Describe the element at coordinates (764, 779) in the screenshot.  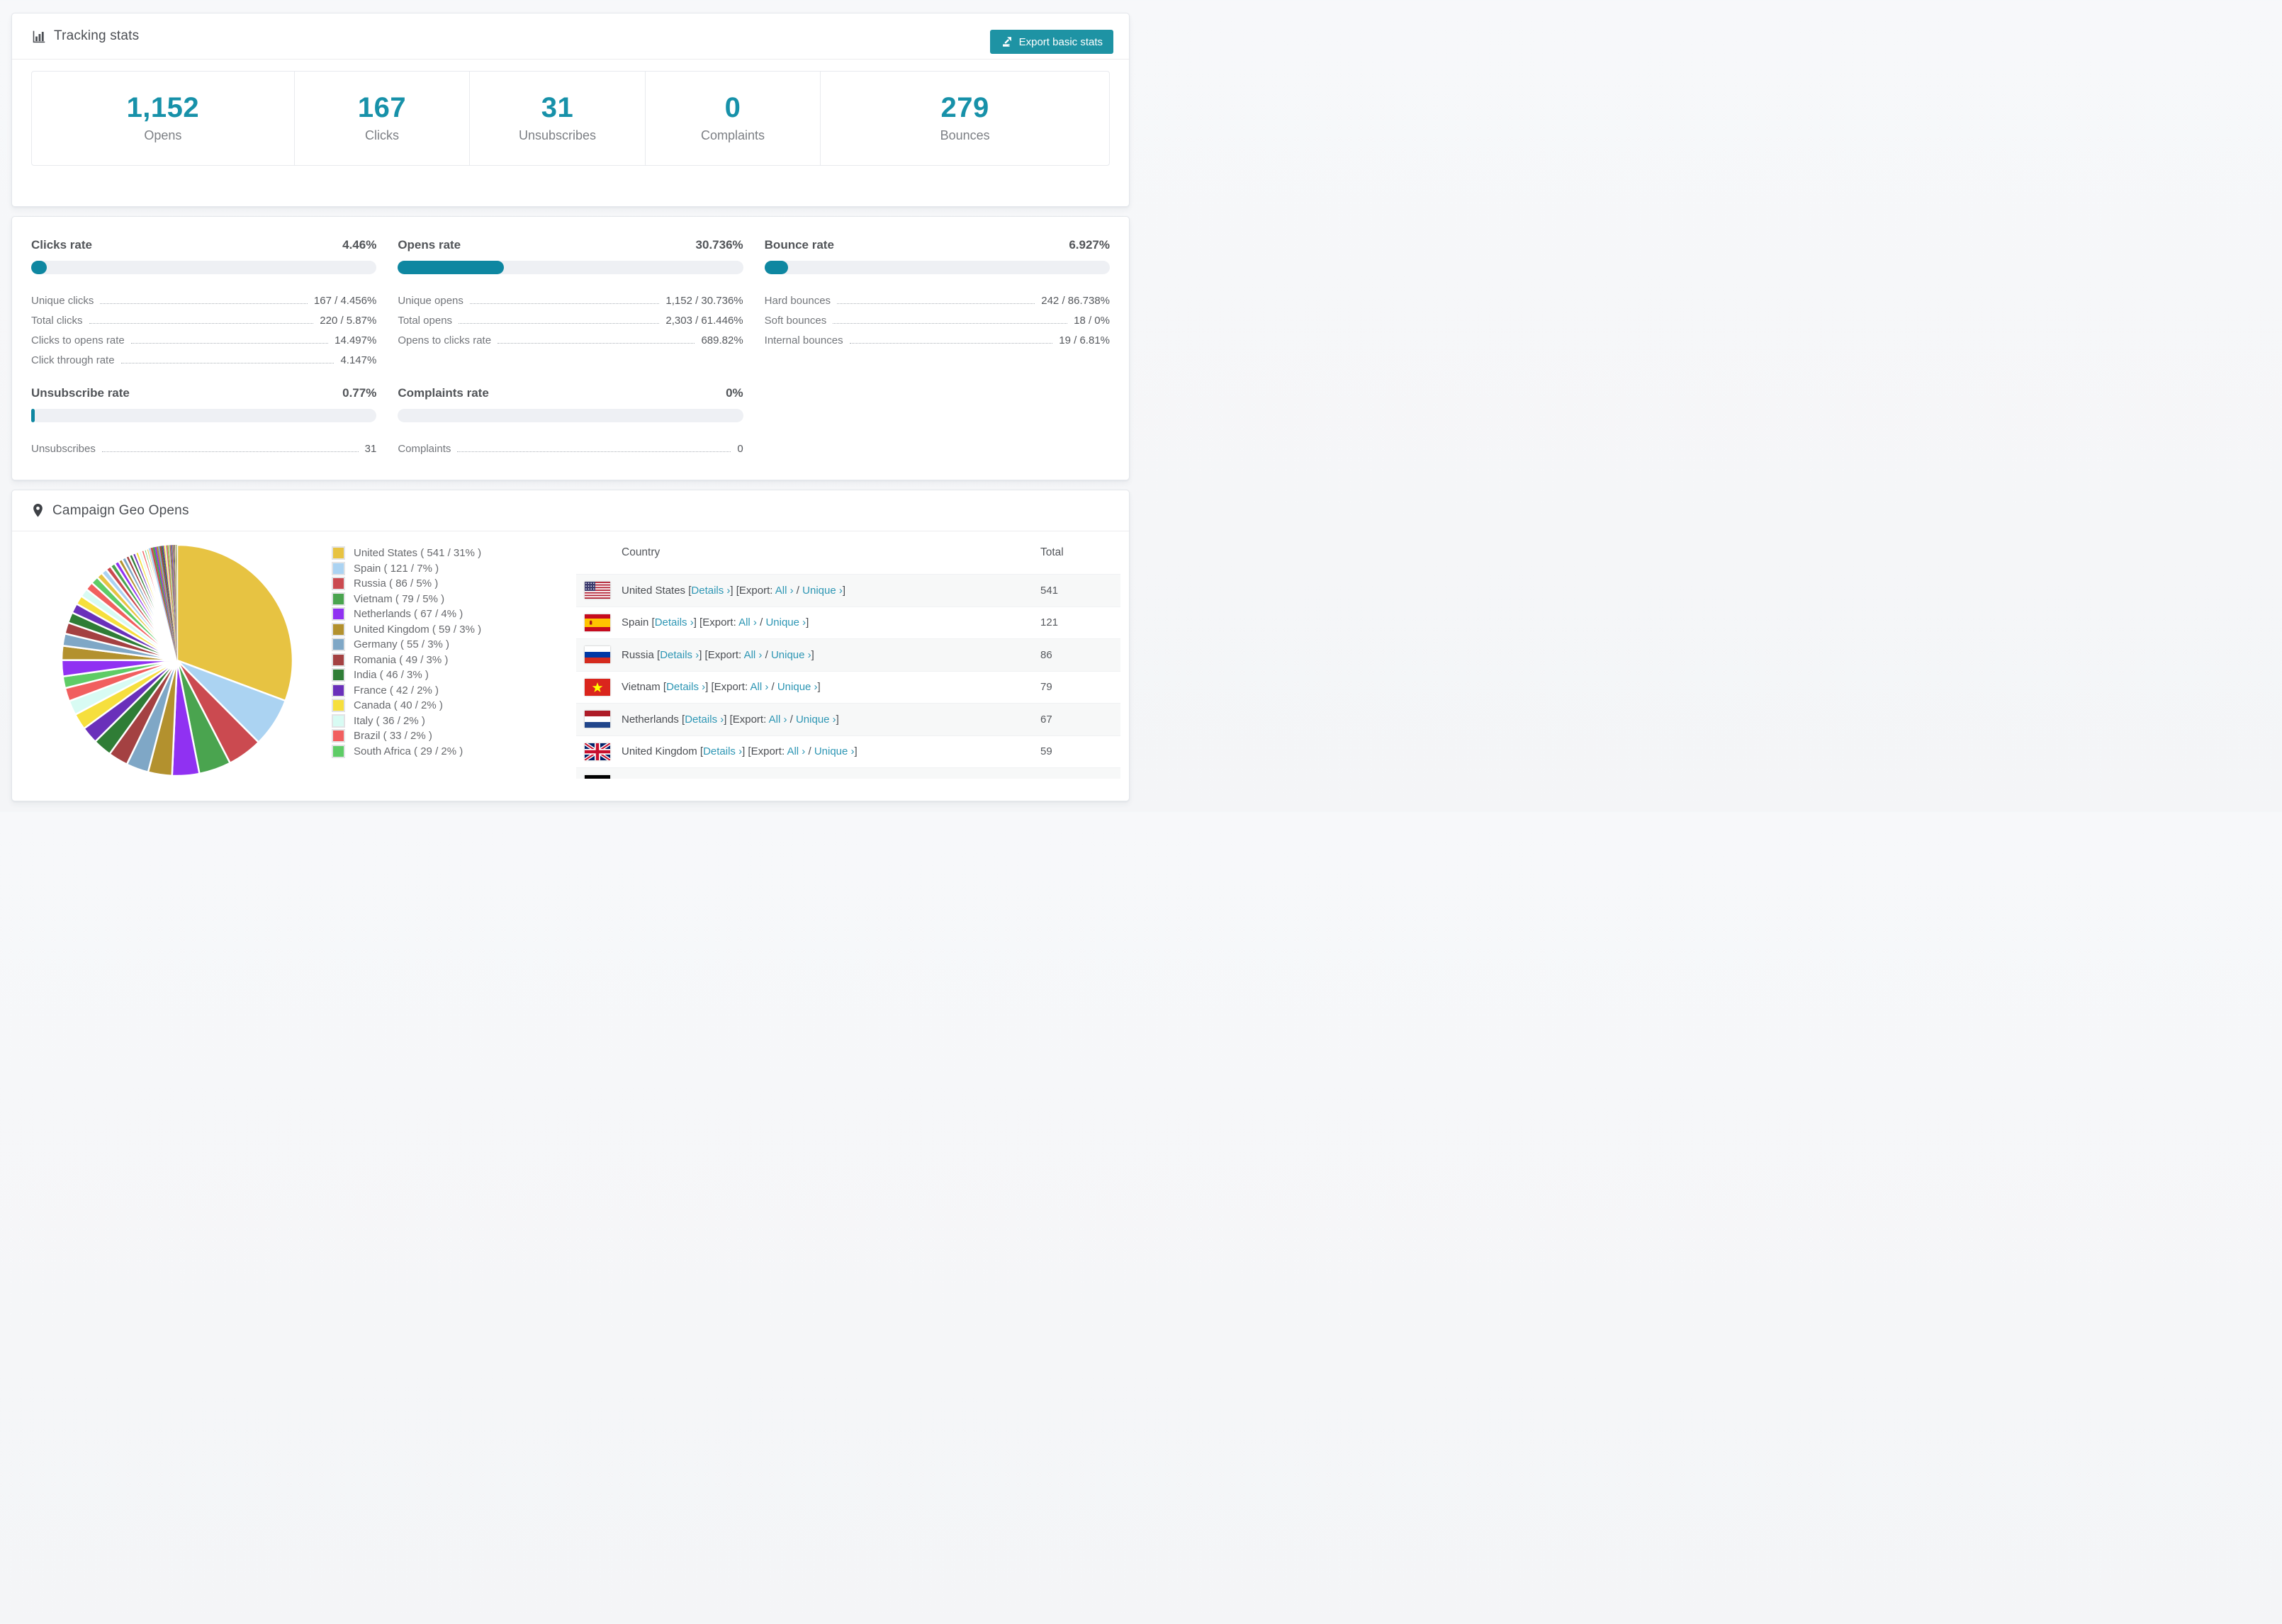
I see `export-all-link-germany: All ›` at that location.